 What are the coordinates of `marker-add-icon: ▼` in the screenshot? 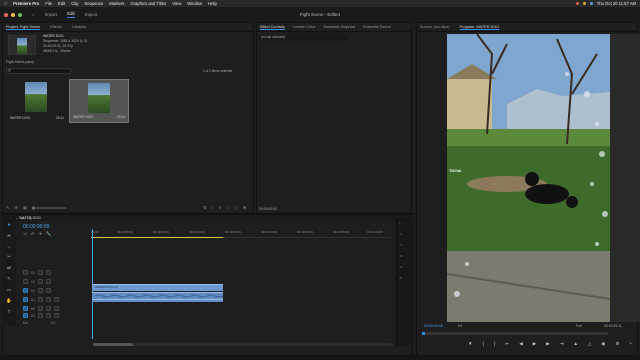 It's located at (40, 233).